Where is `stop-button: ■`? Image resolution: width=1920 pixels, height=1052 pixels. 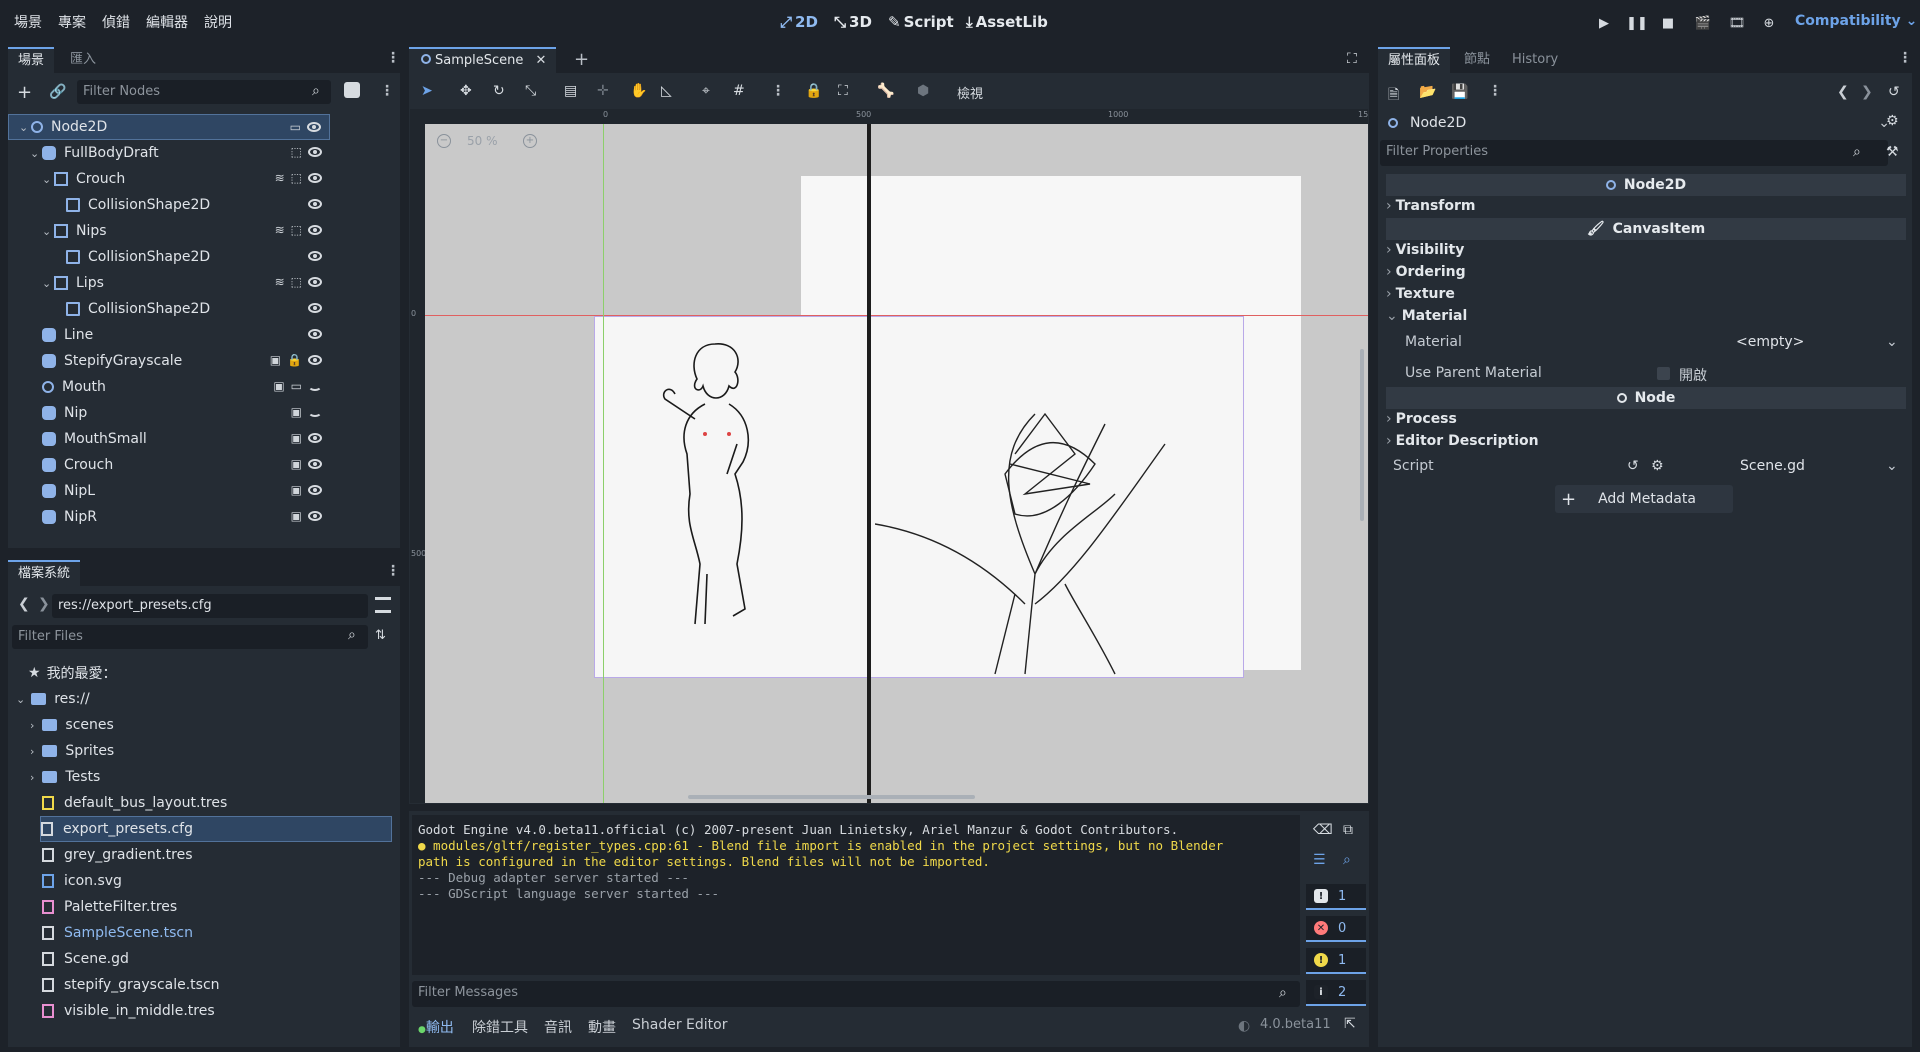 stop-button: ■ is located at coordinates (1668, 23).